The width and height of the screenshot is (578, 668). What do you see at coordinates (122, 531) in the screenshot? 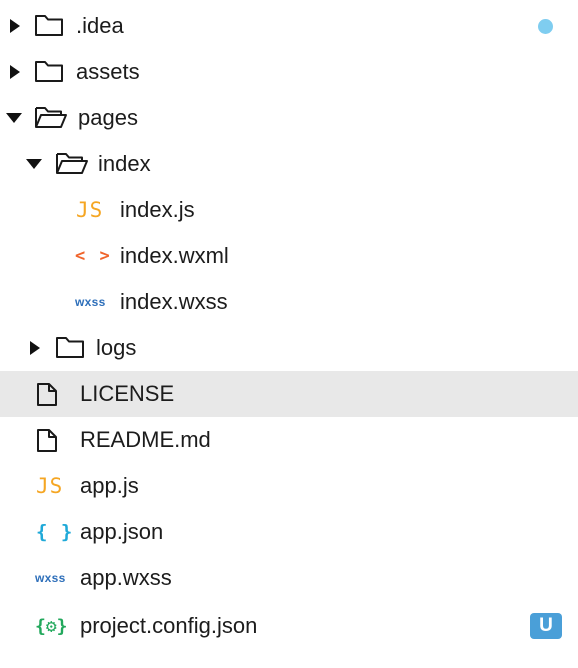
I see `tree-item-label: app.json` at bounding box center [122, 531].